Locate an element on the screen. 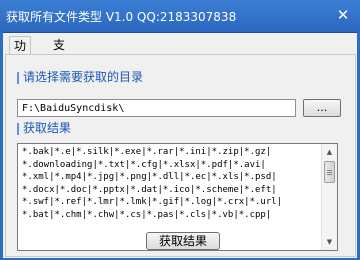 The height and width of the screenshot is (260, 360). close-icon: ✕ is located at coordinates (343, 15).